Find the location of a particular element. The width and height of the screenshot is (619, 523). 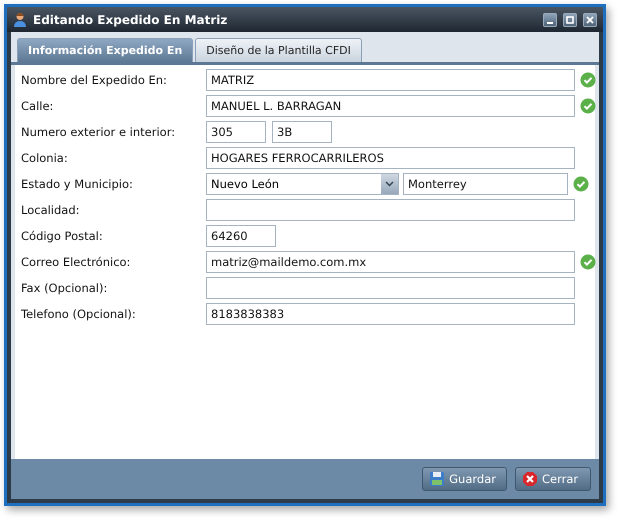

maximize-button is located at coordinates (570, 19).